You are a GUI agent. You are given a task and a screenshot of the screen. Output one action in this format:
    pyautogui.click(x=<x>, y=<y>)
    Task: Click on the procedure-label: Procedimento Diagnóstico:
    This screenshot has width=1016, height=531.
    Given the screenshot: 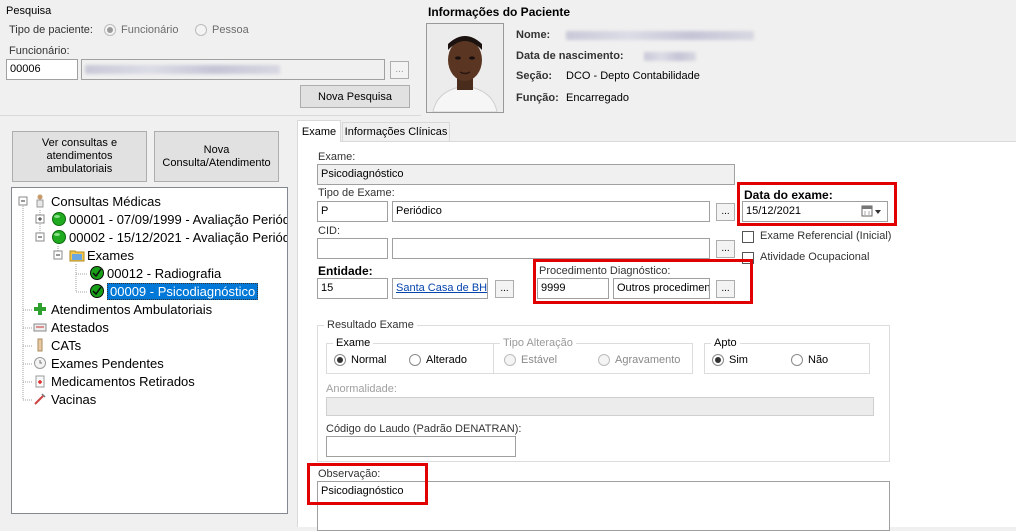 What is the action you would take?
    pyautogui.click(x=605, y=271)
    